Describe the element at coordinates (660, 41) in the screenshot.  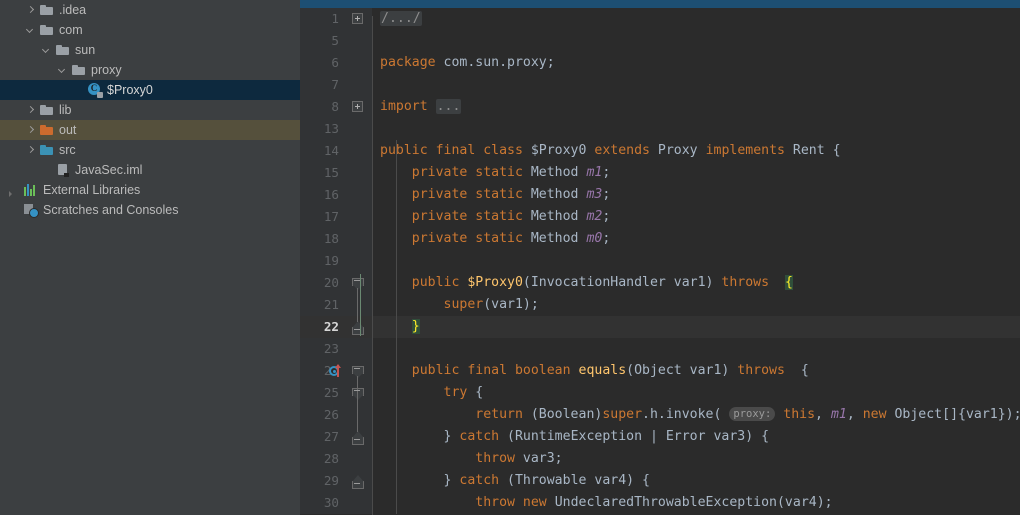
I see `code-line-5: 5` at that location.